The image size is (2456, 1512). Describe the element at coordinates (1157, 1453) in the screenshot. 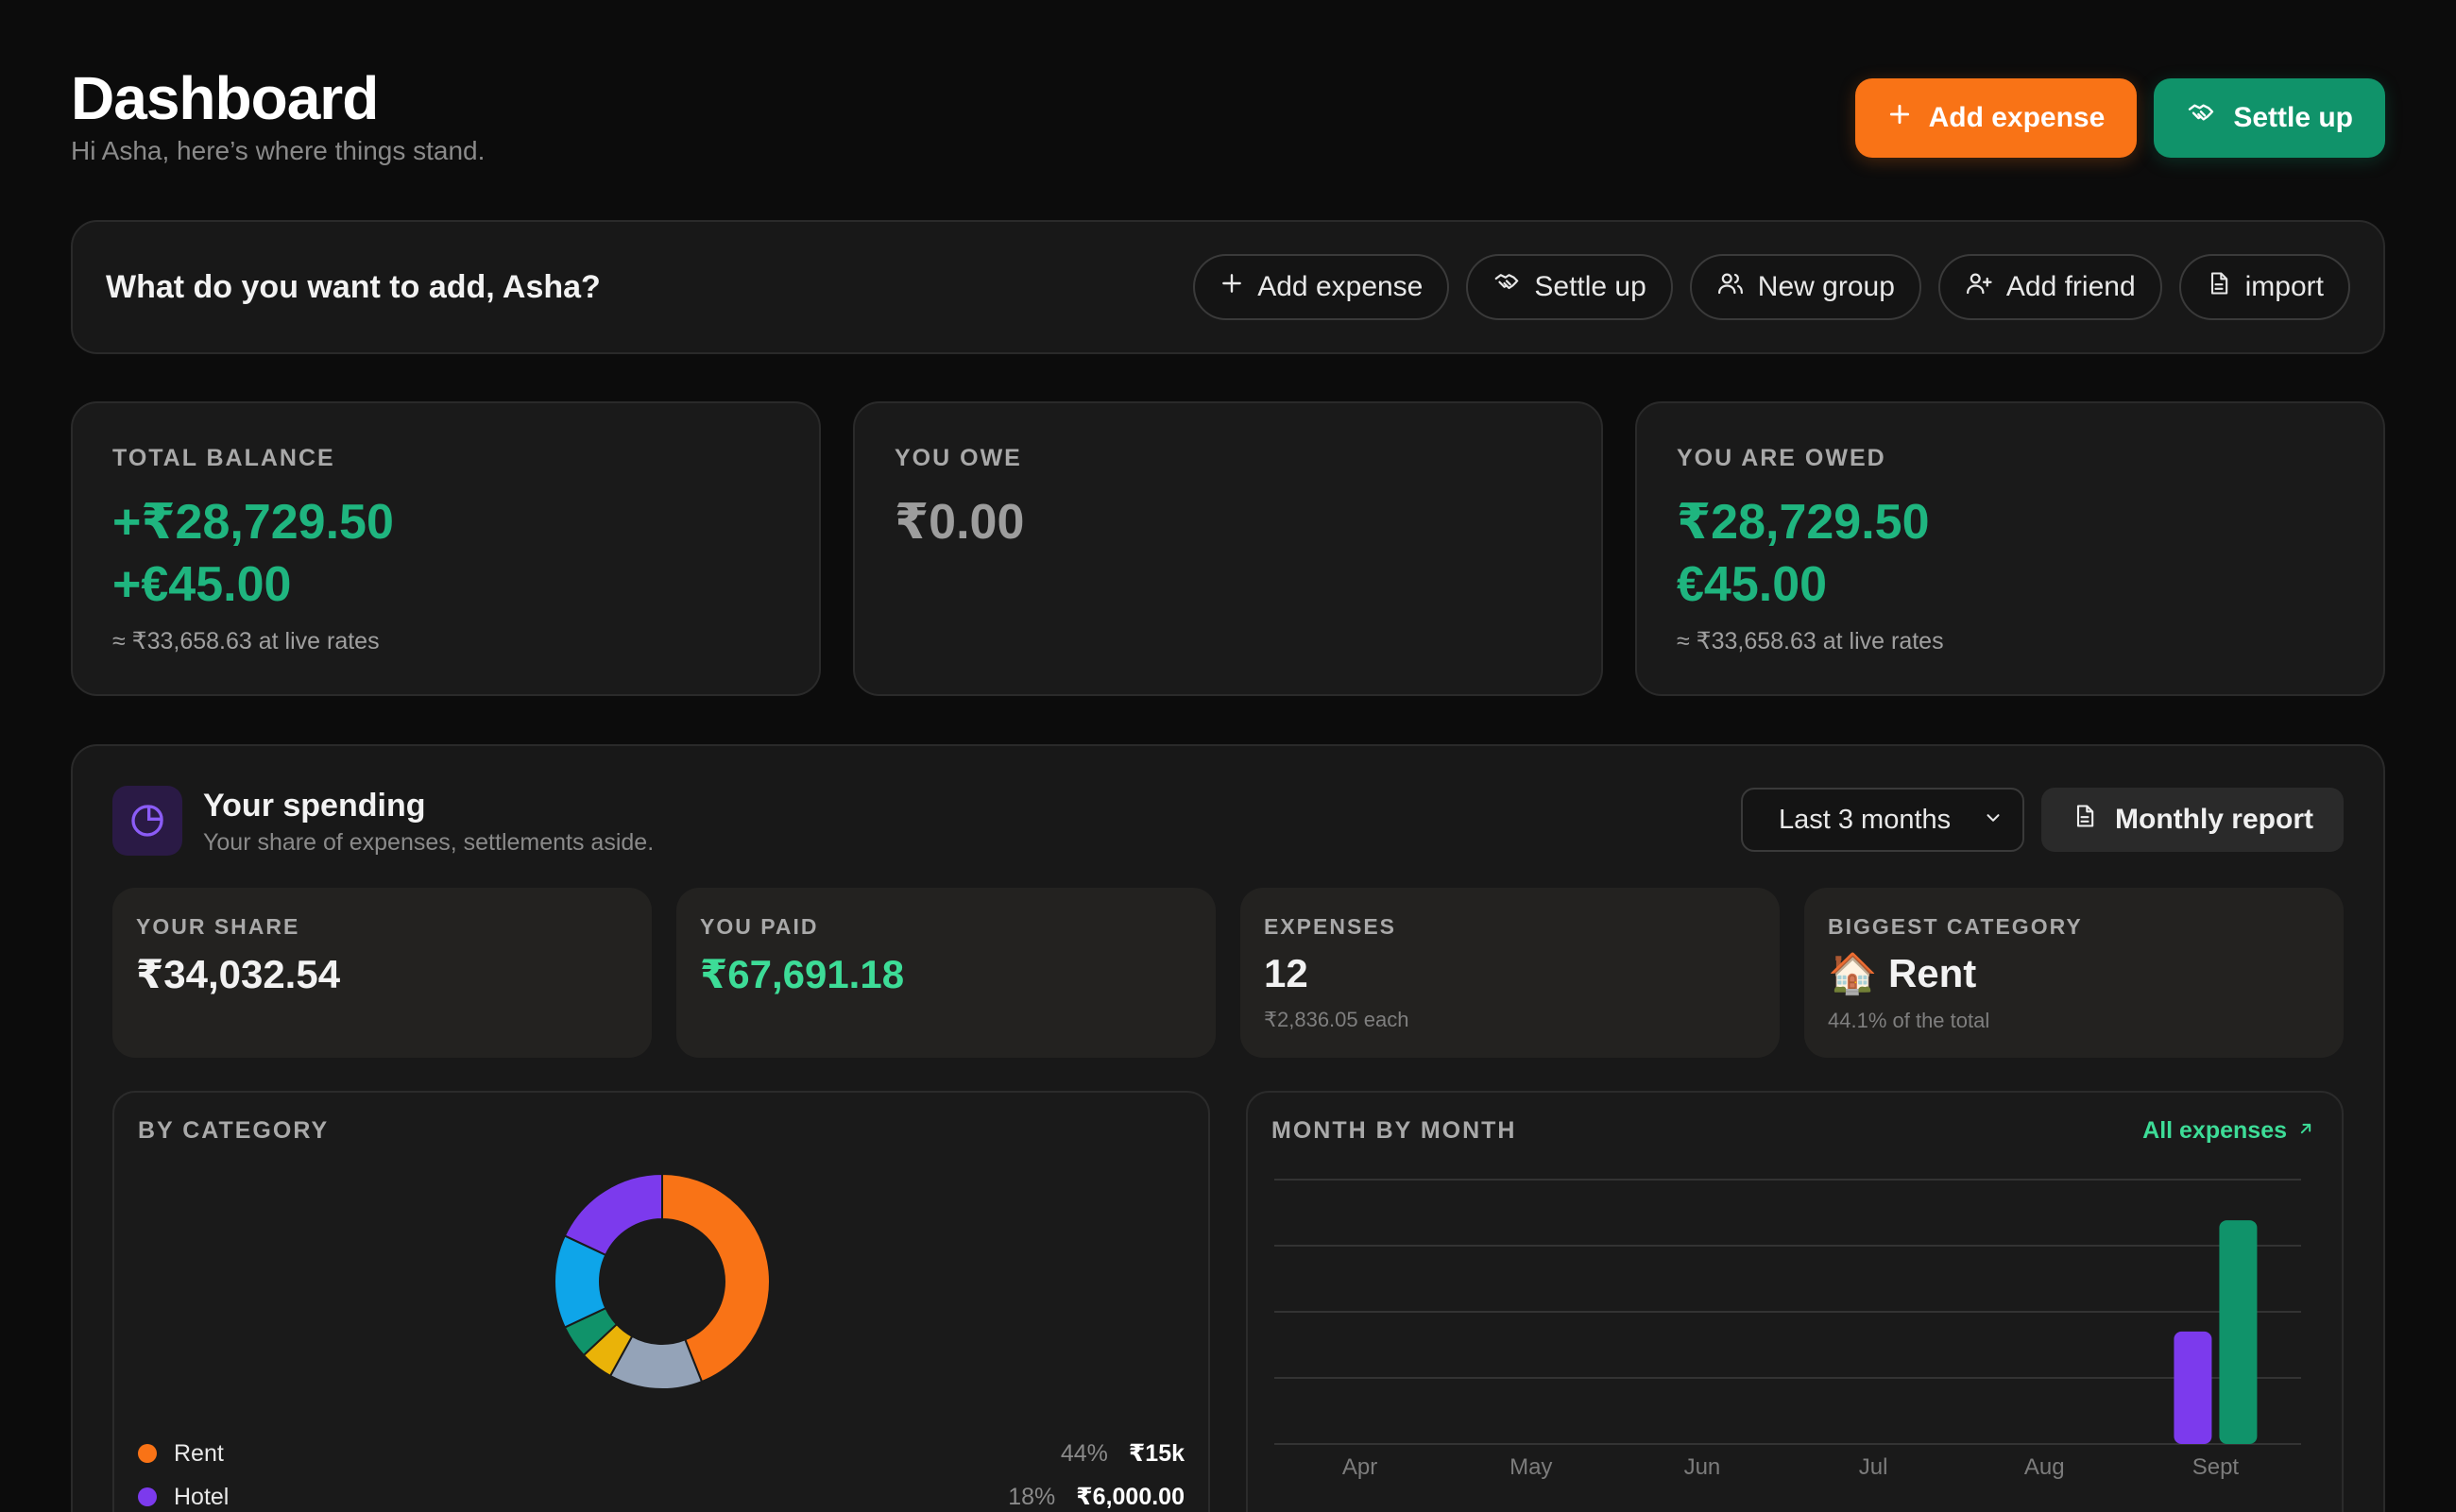

I see `legend-amount: ₹15k` at that location.